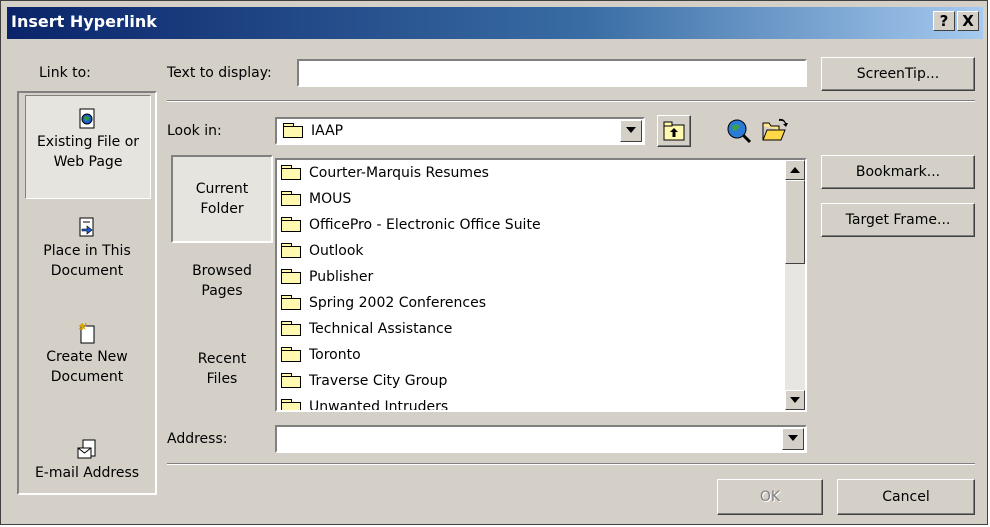 The image size is (990, 527). I want to click on look-in-dropdown: IAAP, so click(460, 131).